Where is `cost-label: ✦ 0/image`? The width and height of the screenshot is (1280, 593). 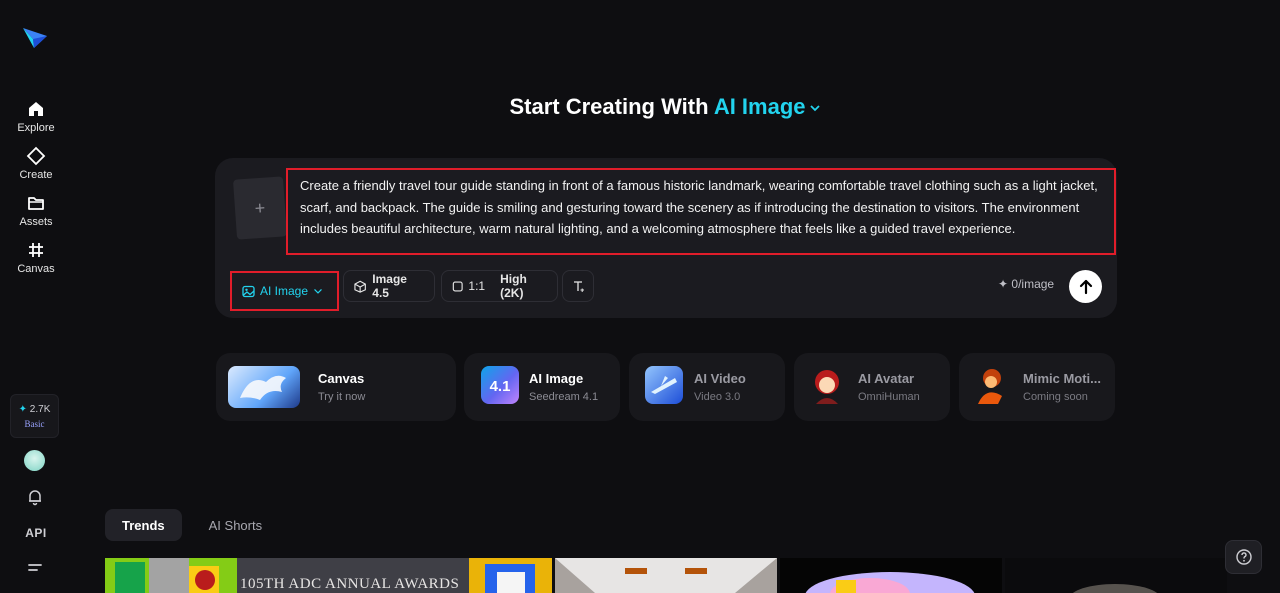 cost-label: ✦ 0/image is located at coordinates (1026, 284).